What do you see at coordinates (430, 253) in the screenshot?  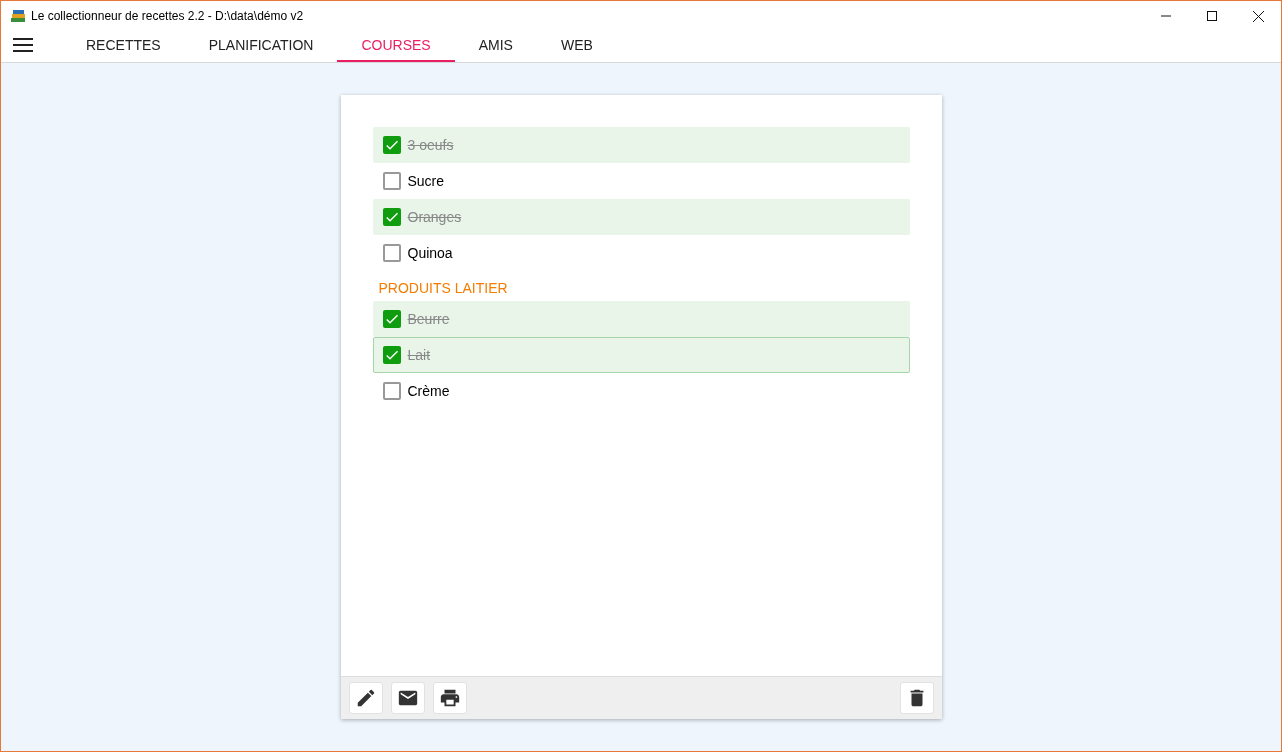 I see `item-label: Quinoa` at bounding box center [430, 253].